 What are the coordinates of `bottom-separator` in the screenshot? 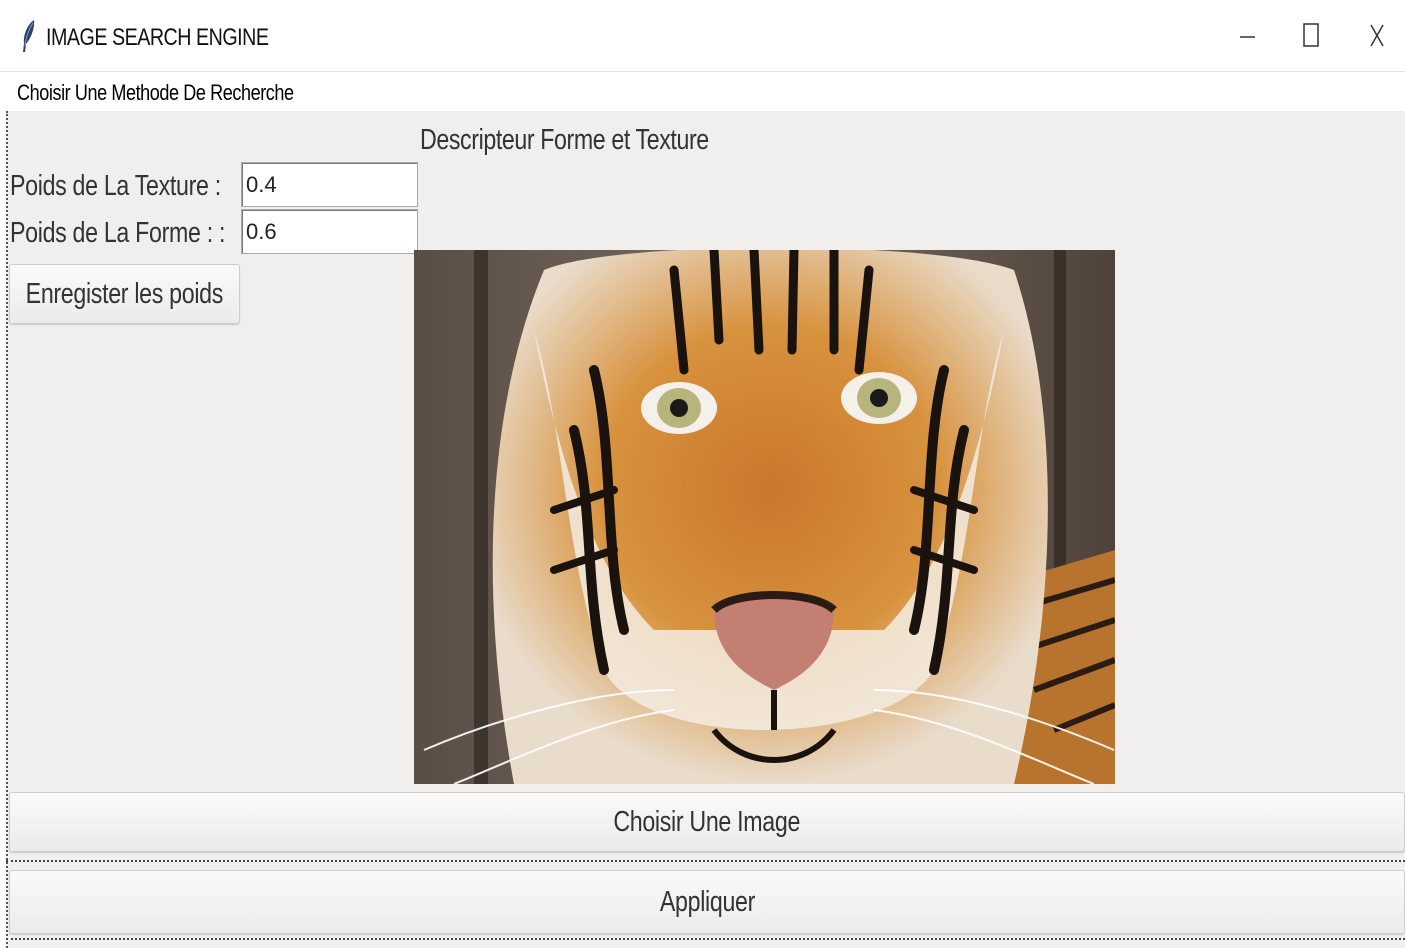 It's located at (705, 939).